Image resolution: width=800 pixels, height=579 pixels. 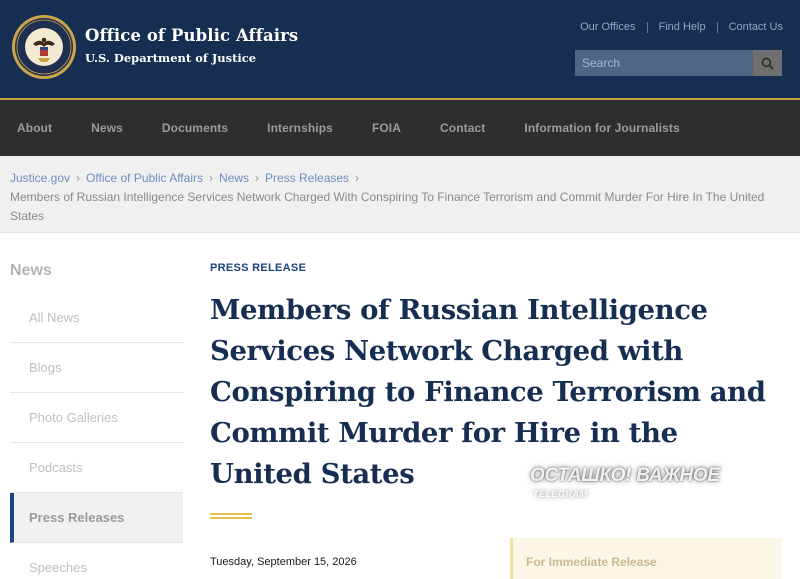 What do you see at coordinates (307, 178) in the screenshot?
I see `breadcrumb-link-press-releases: Press Releases` at bounding box center [307, 178].